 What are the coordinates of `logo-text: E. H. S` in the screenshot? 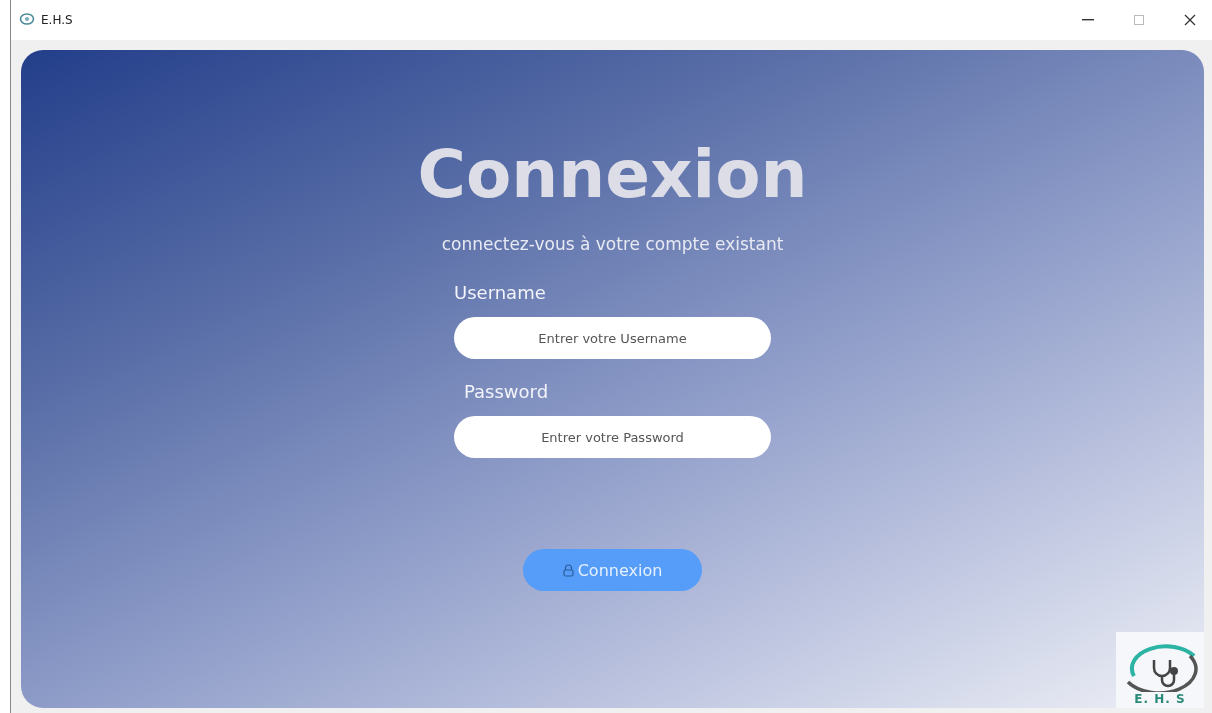 It's located at (1160, 699).